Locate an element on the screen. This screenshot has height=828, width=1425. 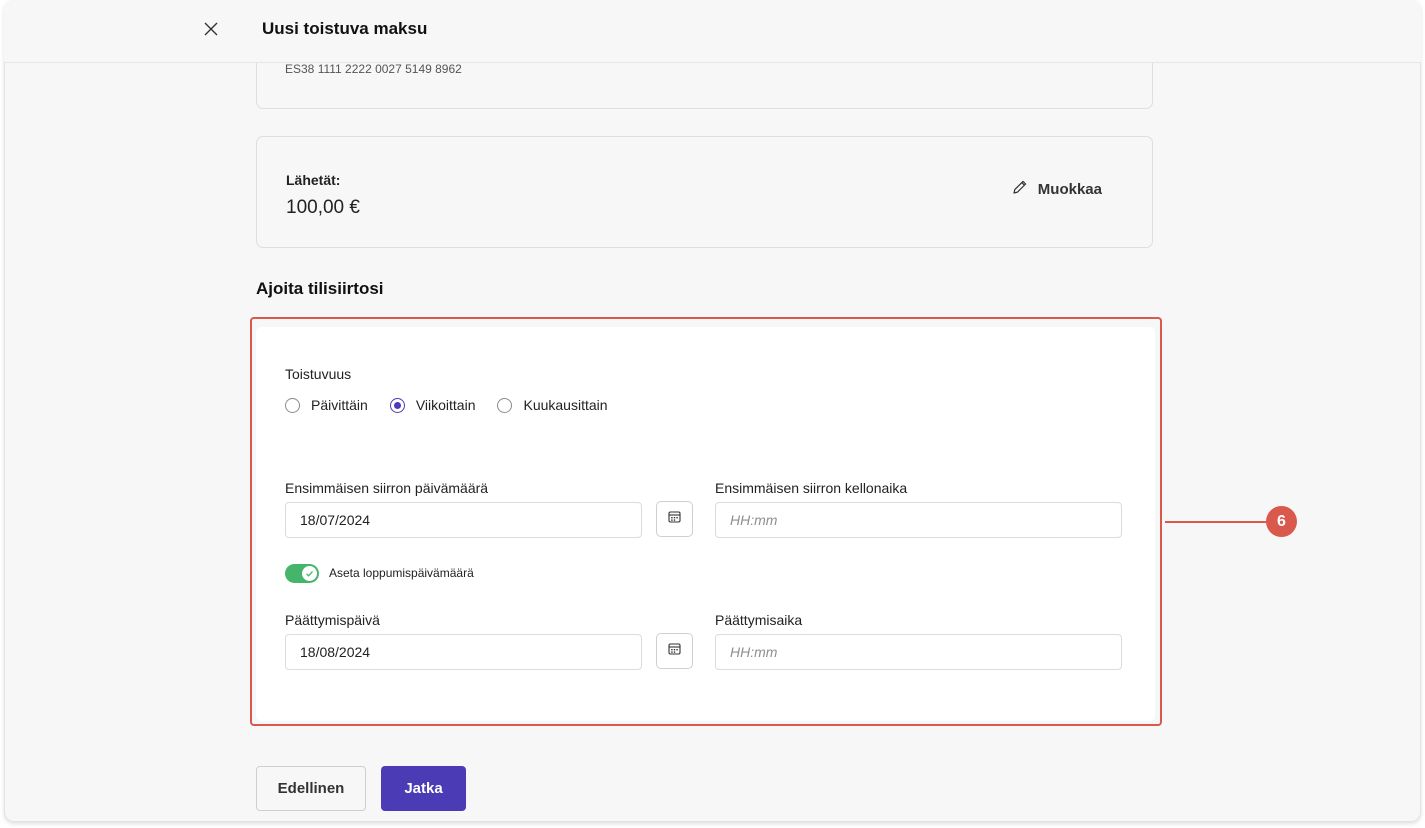
amount-card: Lähetät: 100,00 € Muokkaa is located at coordinates (704, 192).